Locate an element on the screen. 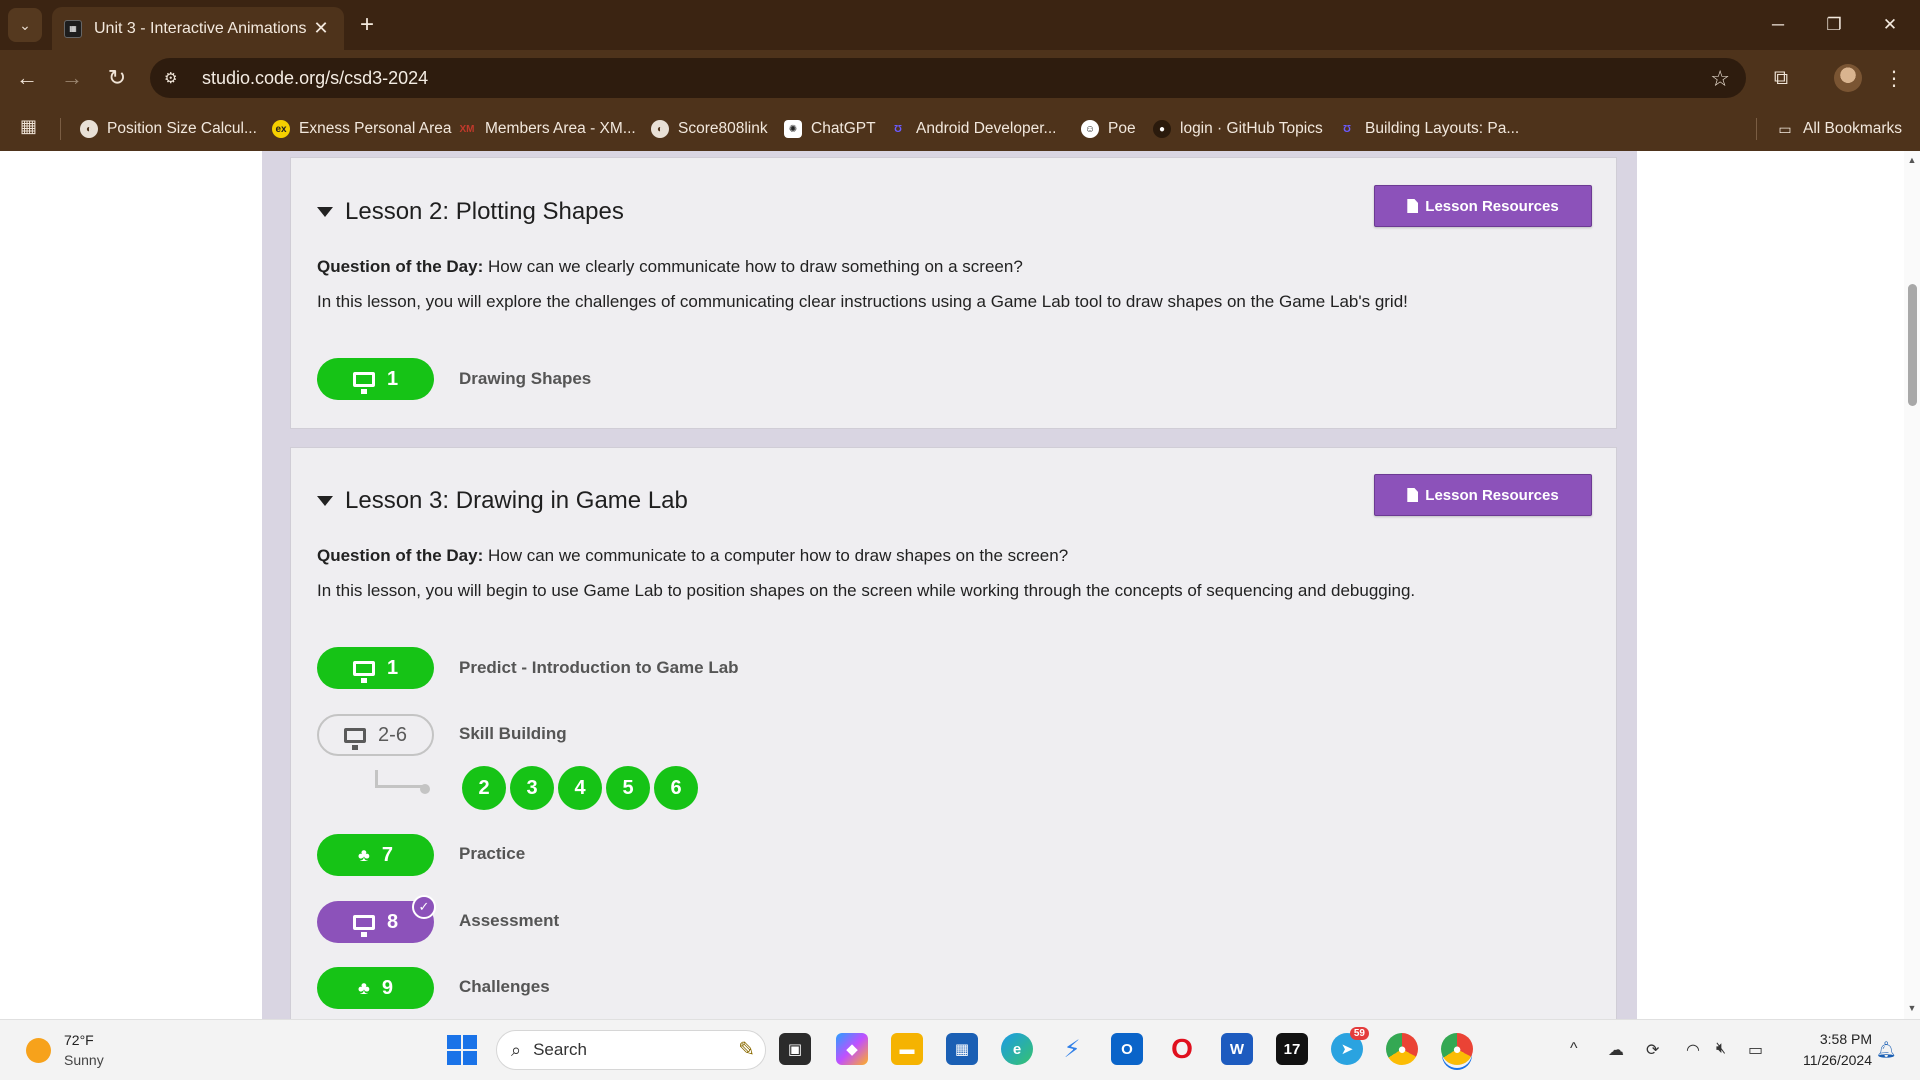 The image size is (1920, 1080). clock-date: 11/26/2024 is located at coordinates (1829, 1060).